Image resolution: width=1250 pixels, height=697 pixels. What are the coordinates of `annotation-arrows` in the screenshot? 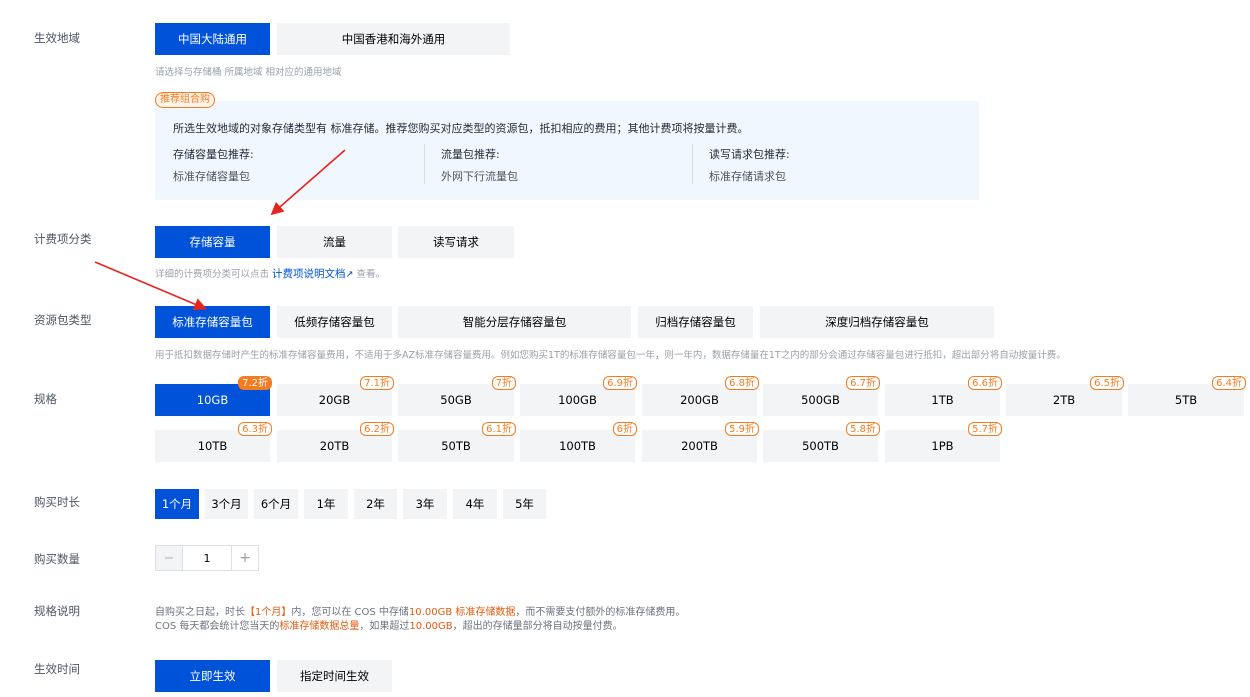 It's located at (220, 230).